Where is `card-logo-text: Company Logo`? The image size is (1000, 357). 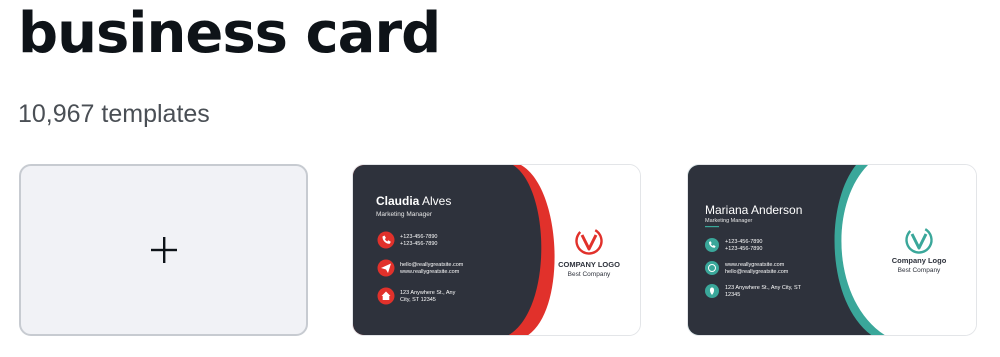 card-logo-text: Company Logo is located at coordinates (919, 260).